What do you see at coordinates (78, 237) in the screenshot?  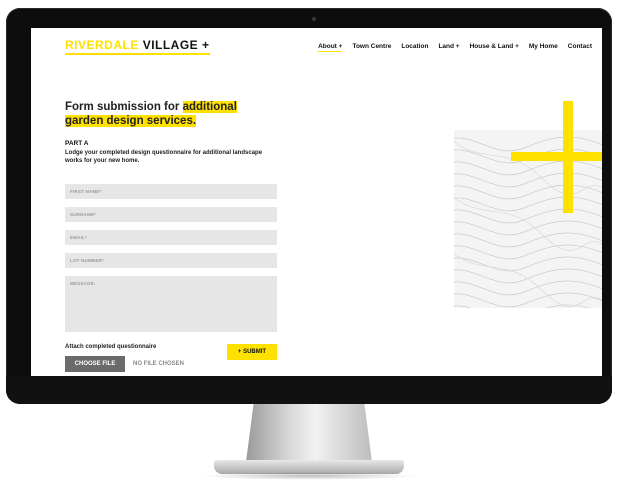 I see `email-placeholder: EMAIL*` at bounding box center [78, 237].